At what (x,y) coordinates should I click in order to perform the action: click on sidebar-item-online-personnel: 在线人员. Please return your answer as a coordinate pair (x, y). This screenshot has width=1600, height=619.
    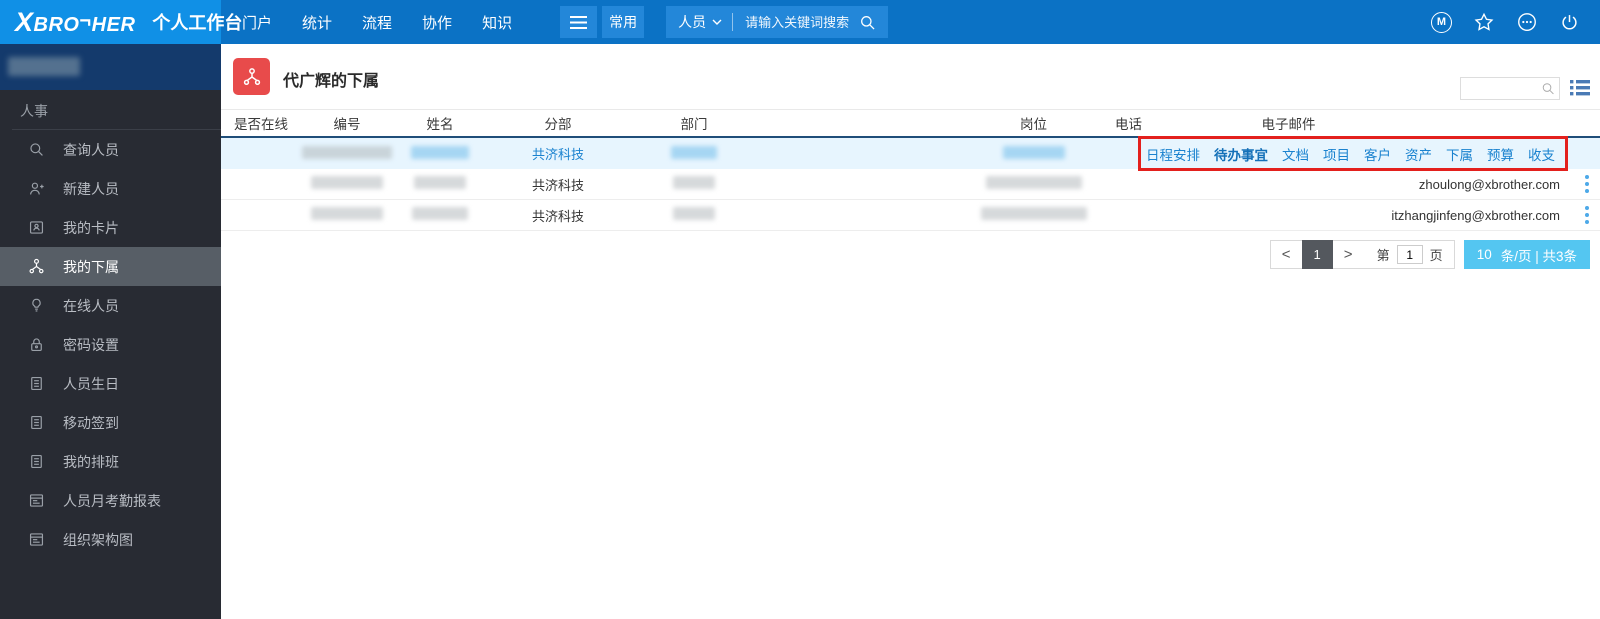
    Looking at the image, I should click on (110, 305).